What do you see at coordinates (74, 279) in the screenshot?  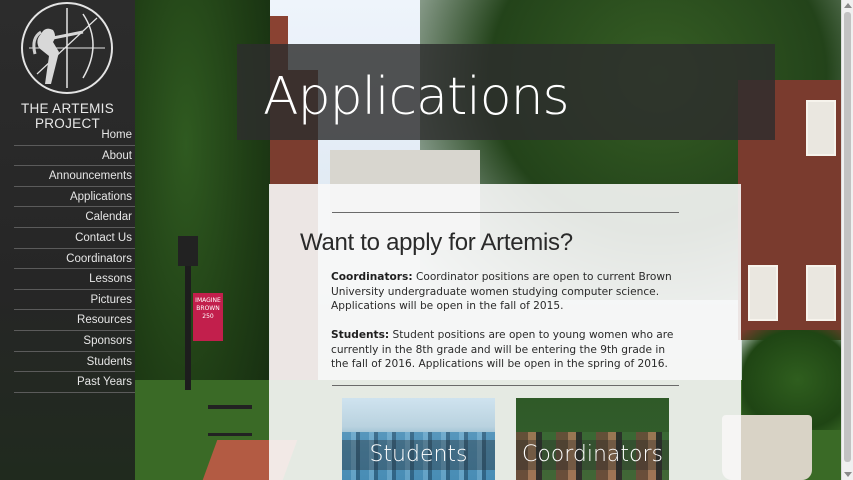 I see `nav-item-lessons: Lessons` at bounding box center [74, 279].